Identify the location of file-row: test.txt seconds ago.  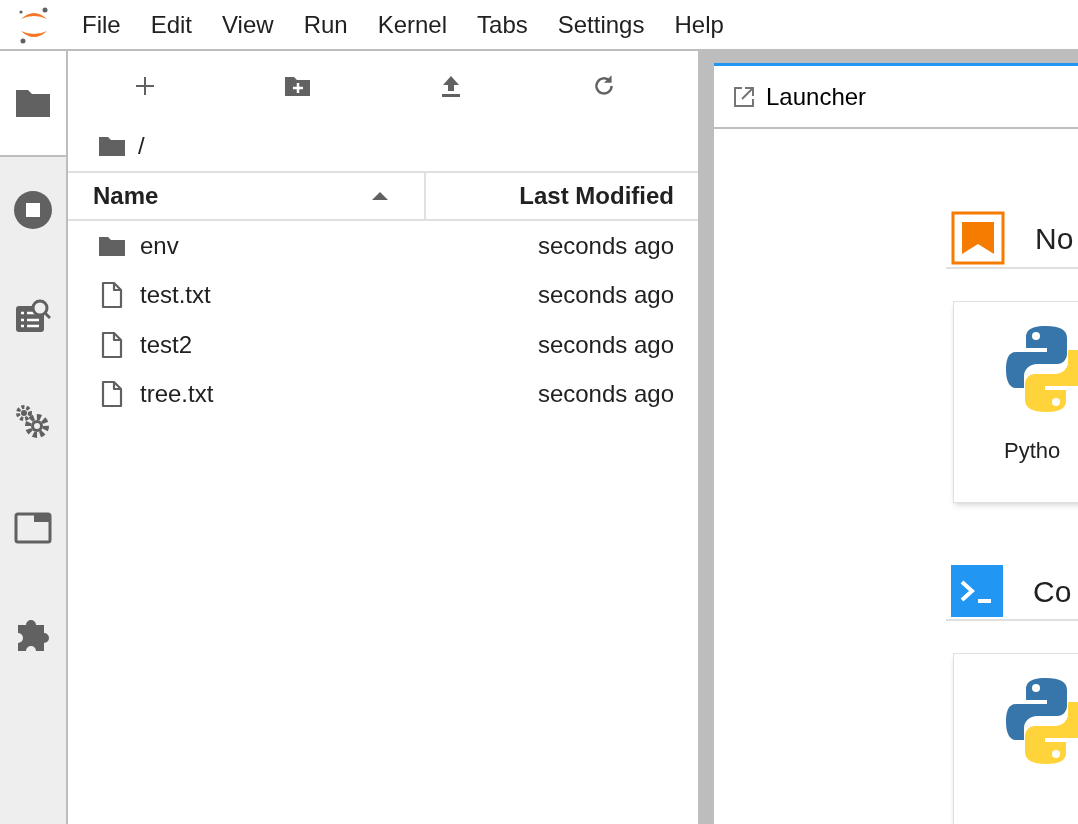
(383, 295).